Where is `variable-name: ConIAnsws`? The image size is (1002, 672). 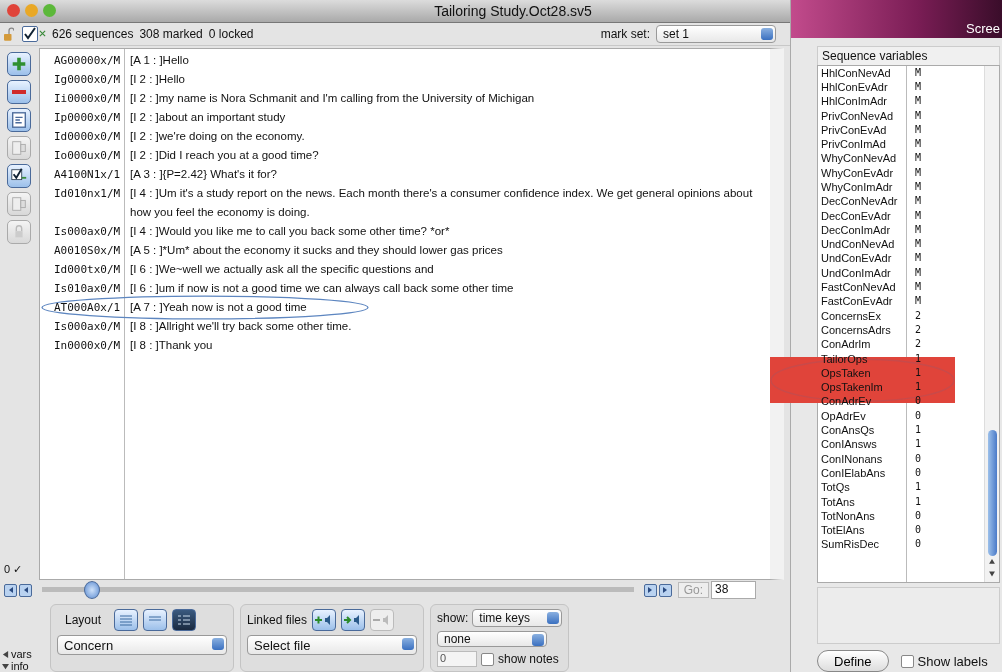 variable-name: ConIAnsws is located at coordinates (849, 444).